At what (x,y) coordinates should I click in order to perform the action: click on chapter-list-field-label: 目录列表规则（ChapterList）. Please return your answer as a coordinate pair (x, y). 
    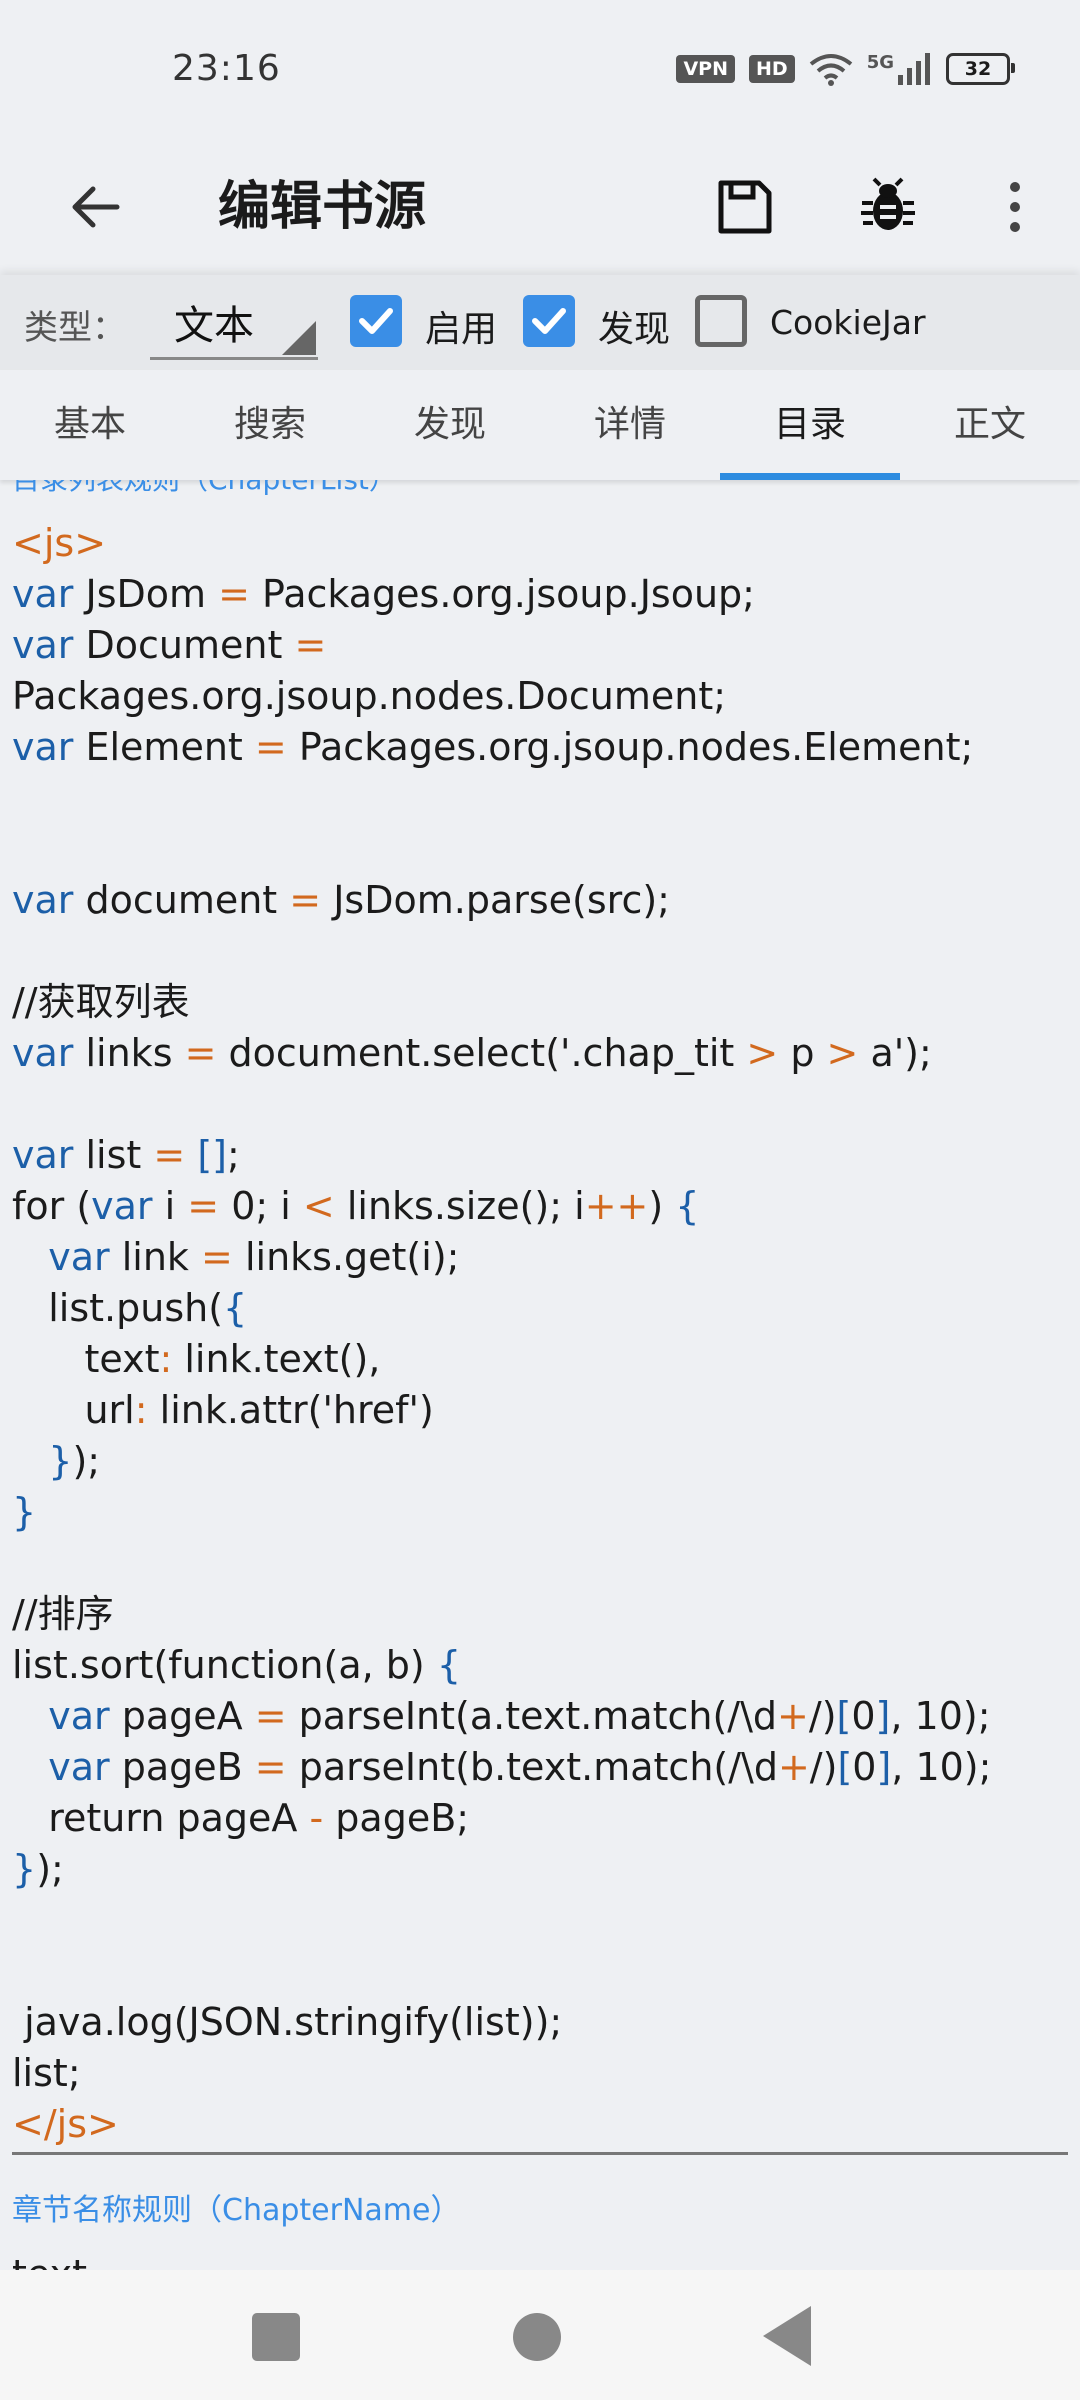
    Looking at the image, I should click on (204, 489).